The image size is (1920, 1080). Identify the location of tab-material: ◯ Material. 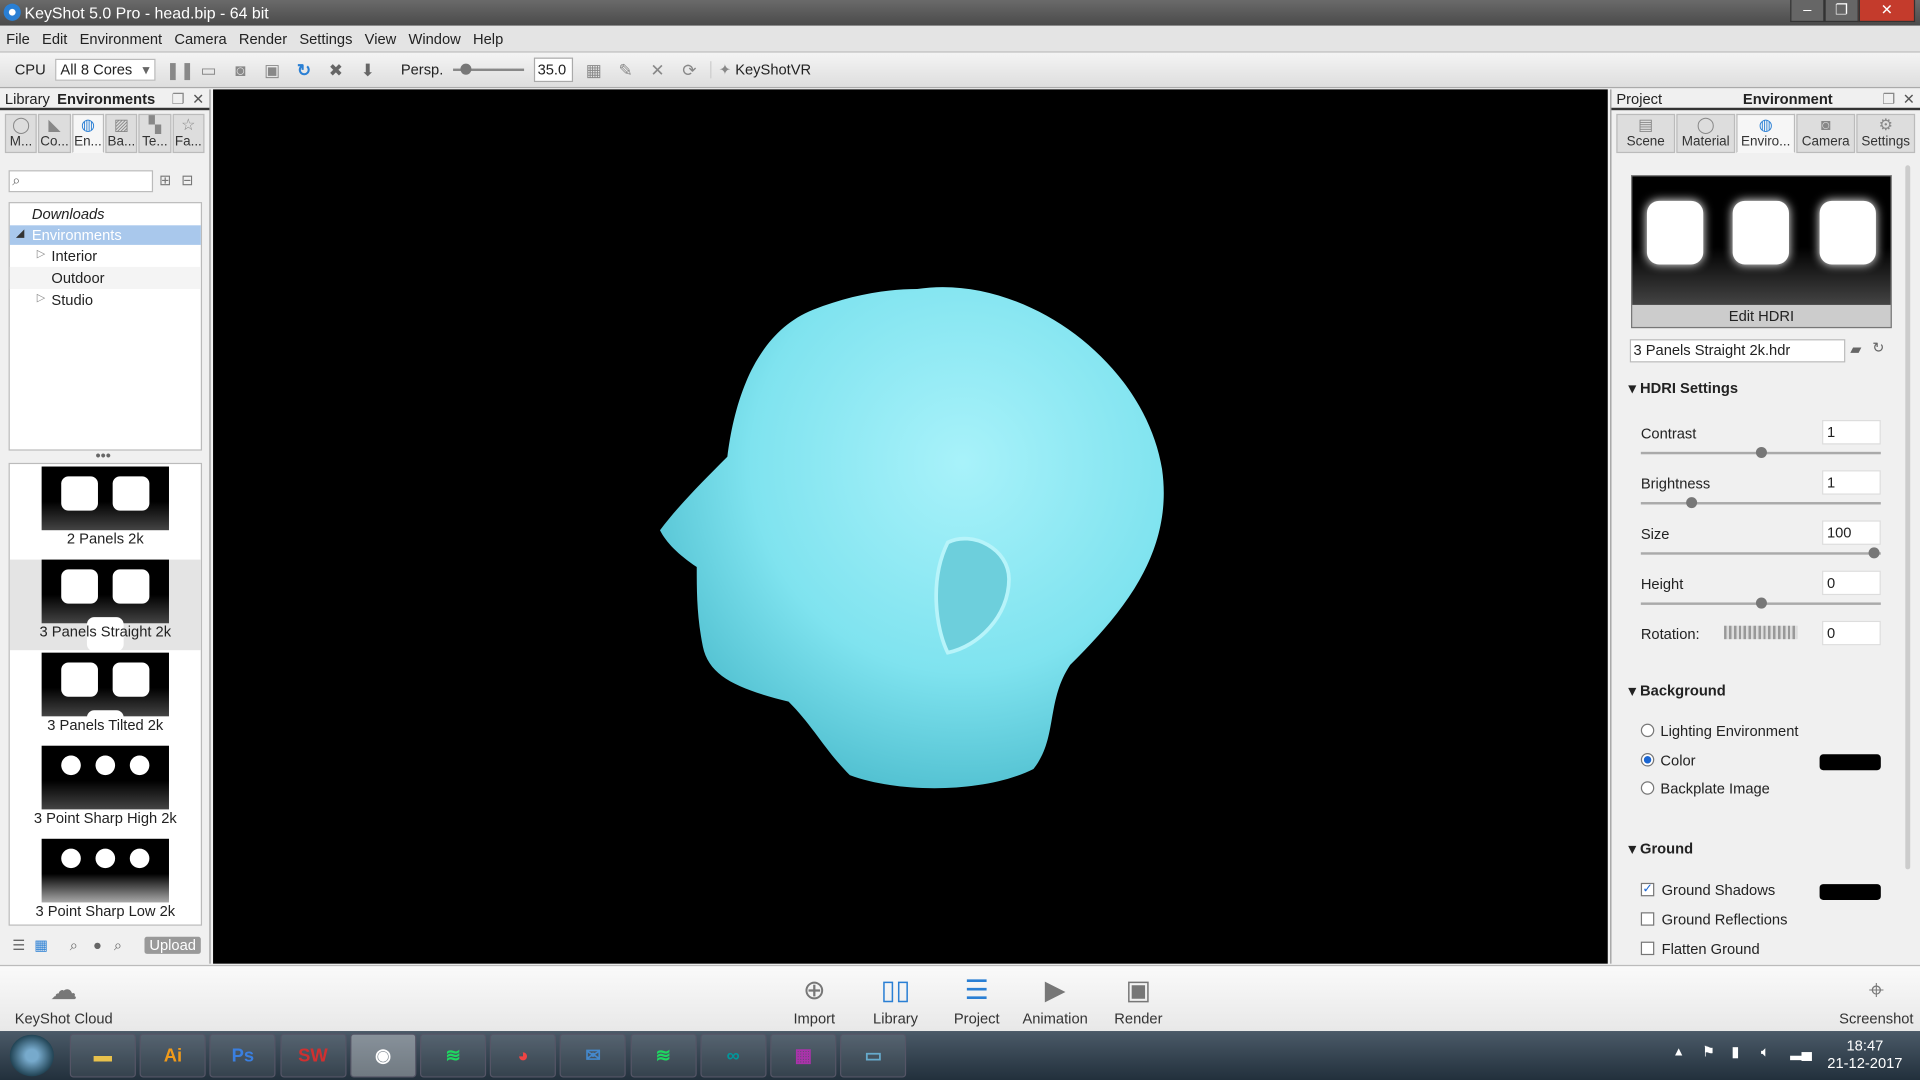
(1706, 133).